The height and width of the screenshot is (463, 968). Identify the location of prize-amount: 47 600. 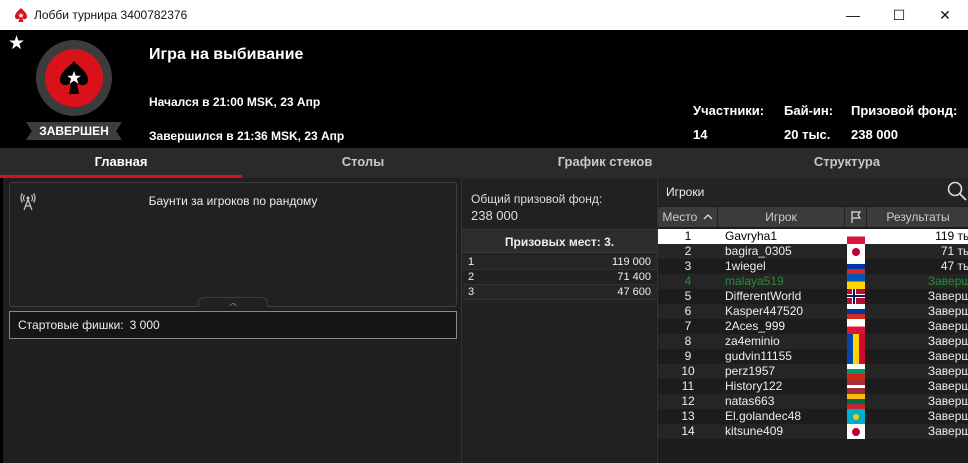
(634, 292).